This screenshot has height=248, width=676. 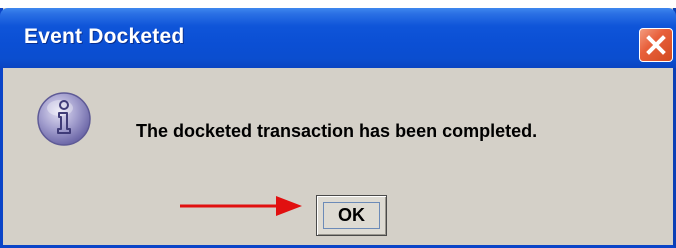 I want to click on information-icon, so click(x=64, y=119).